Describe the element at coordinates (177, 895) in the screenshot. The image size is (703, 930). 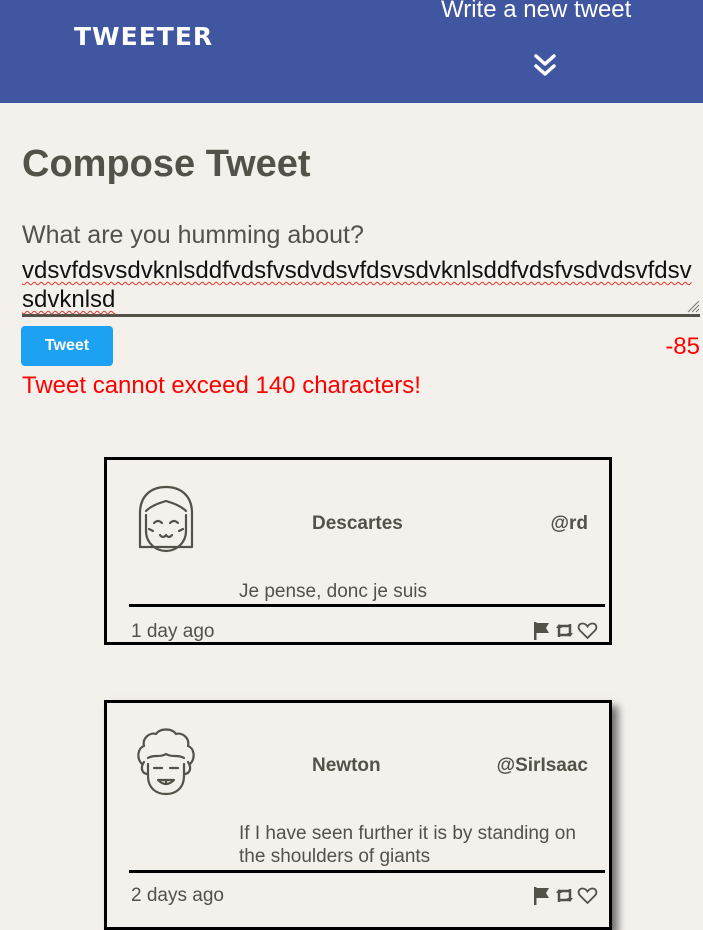
I see `tweet-timestamp: 2 days ago` at that location.